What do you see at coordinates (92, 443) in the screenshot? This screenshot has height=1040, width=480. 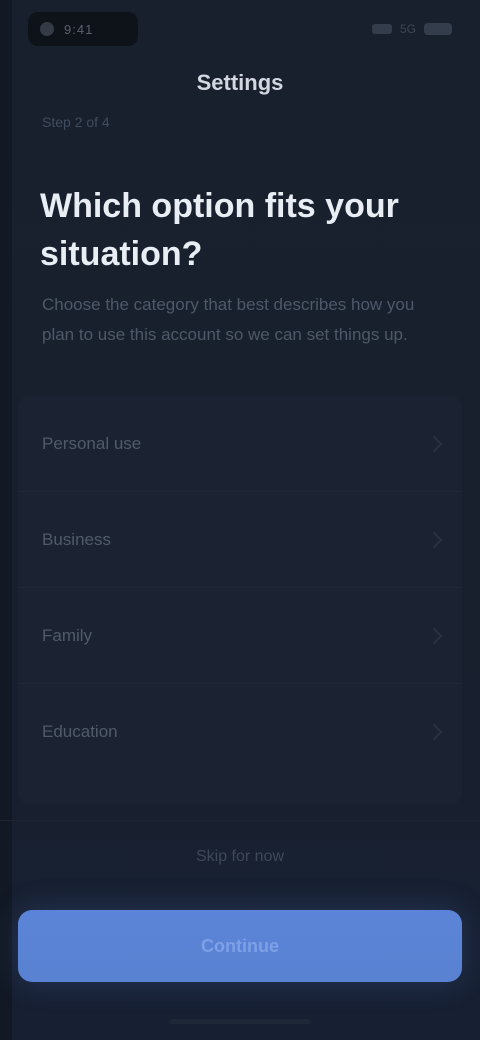 I see `option-label: Personal use` at bounding box center [92, 443].